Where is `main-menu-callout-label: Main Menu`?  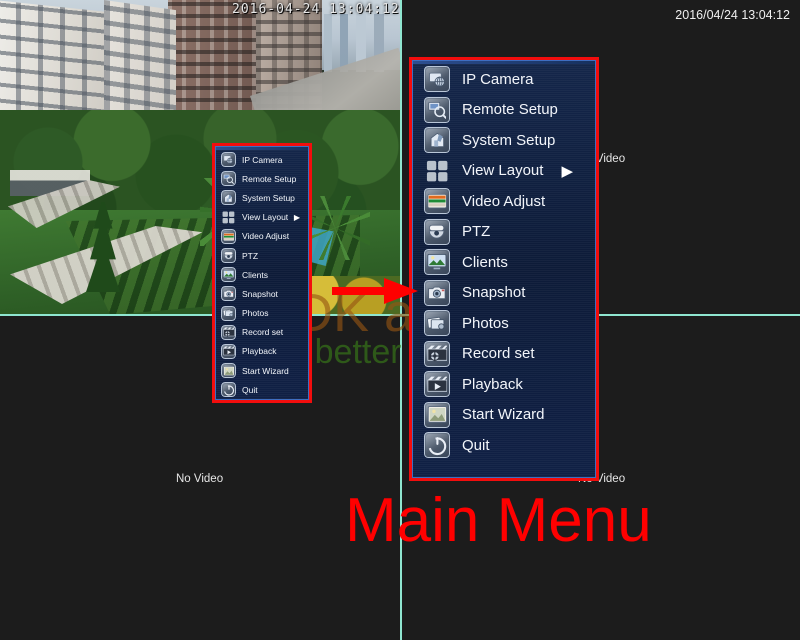 main-menu-callout-label: Main Menu is located at coordinates (498, 520).